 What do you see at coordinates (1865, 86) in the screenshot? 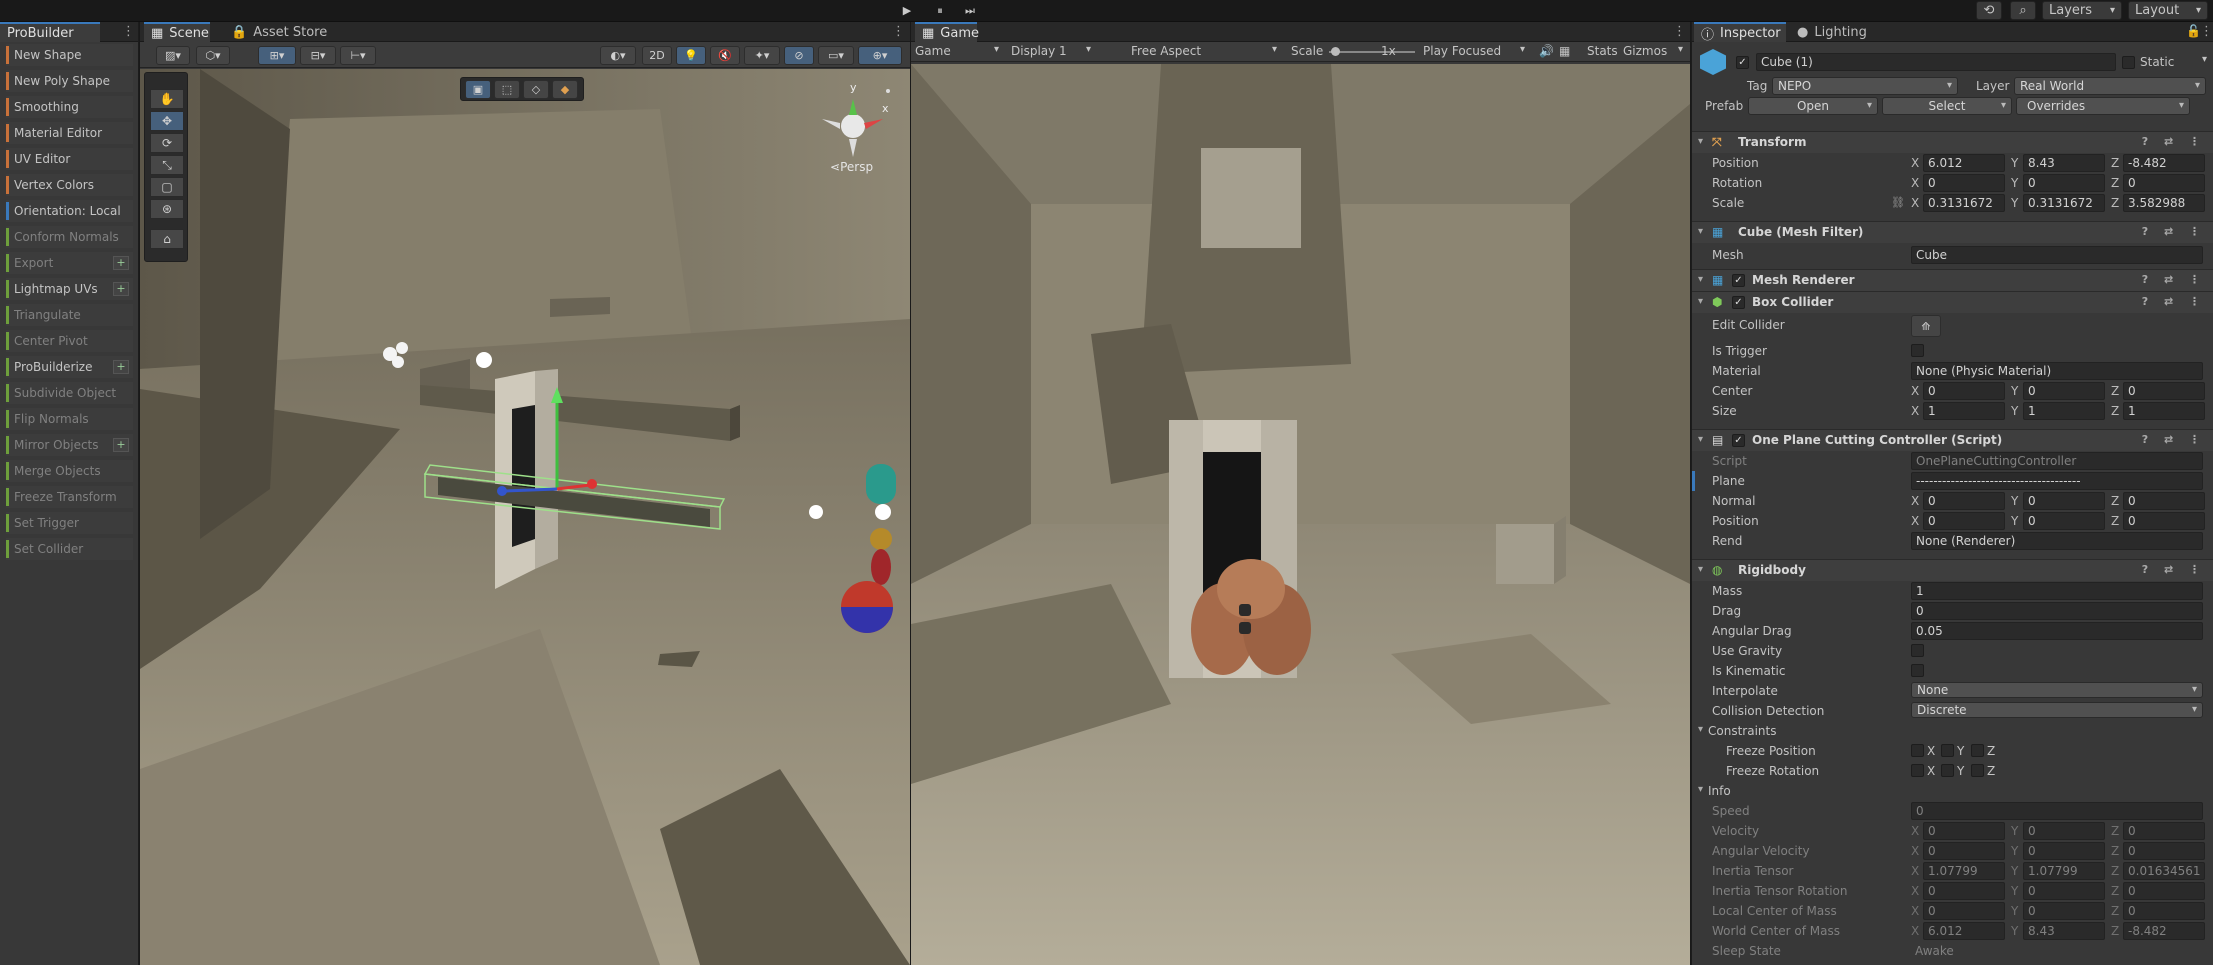
I see `tag-dropdown: NEPO` at bounding box center [1865, 86].